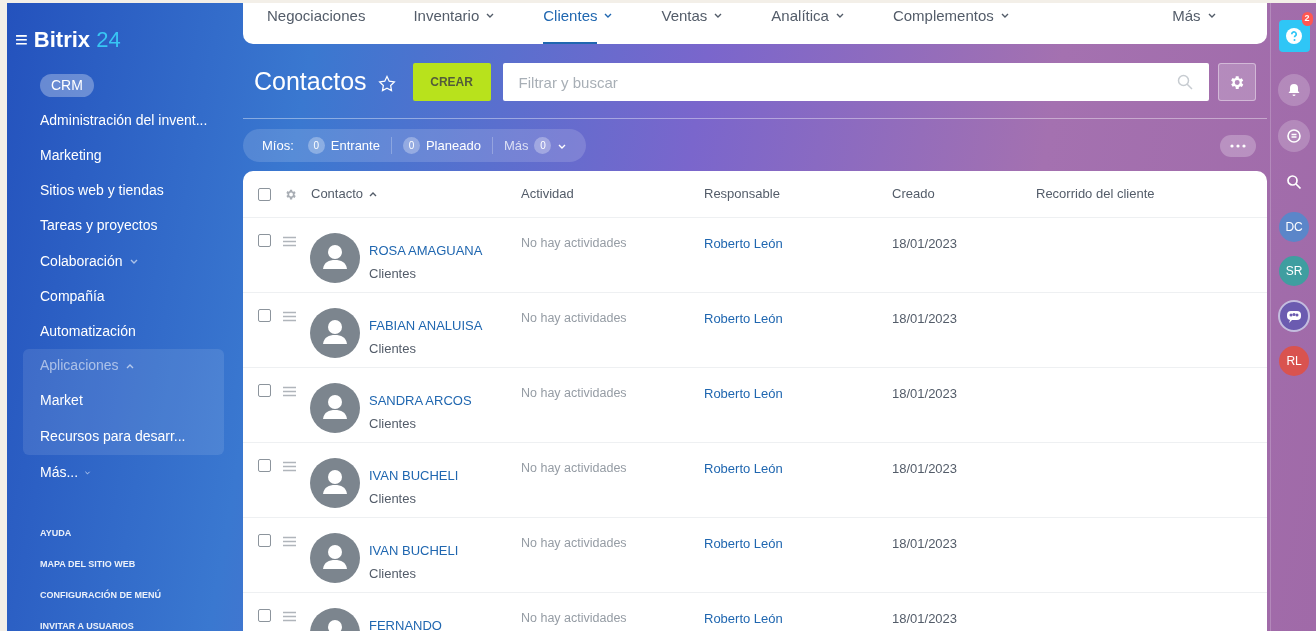  What do you see at coordinates (855, 82) in the screenshot?
I see `search-field: Filtrar y buscar` at bounding box center [855, 82].